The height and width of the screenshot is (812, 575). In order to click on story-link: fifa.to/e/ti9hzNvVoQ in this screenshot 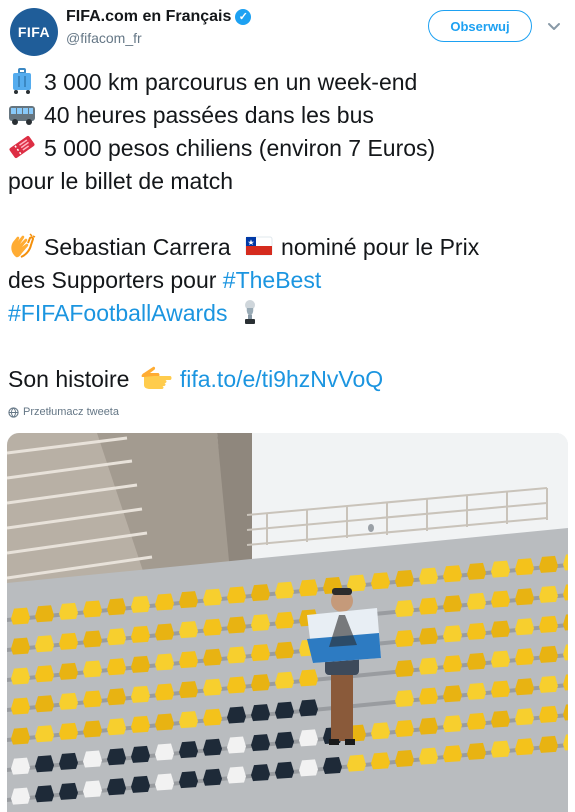, I will do `click(281, 379)`.